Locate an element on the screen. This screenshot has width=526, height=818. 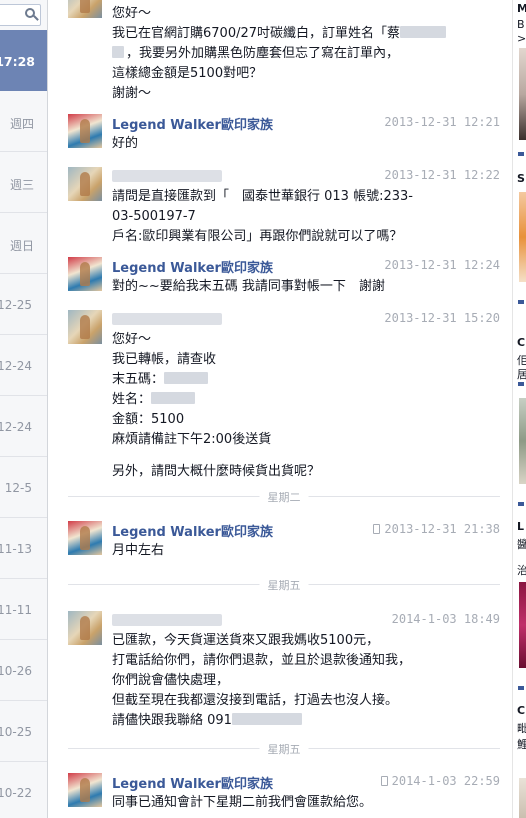
search-icon is located at coordinates (30, 13).